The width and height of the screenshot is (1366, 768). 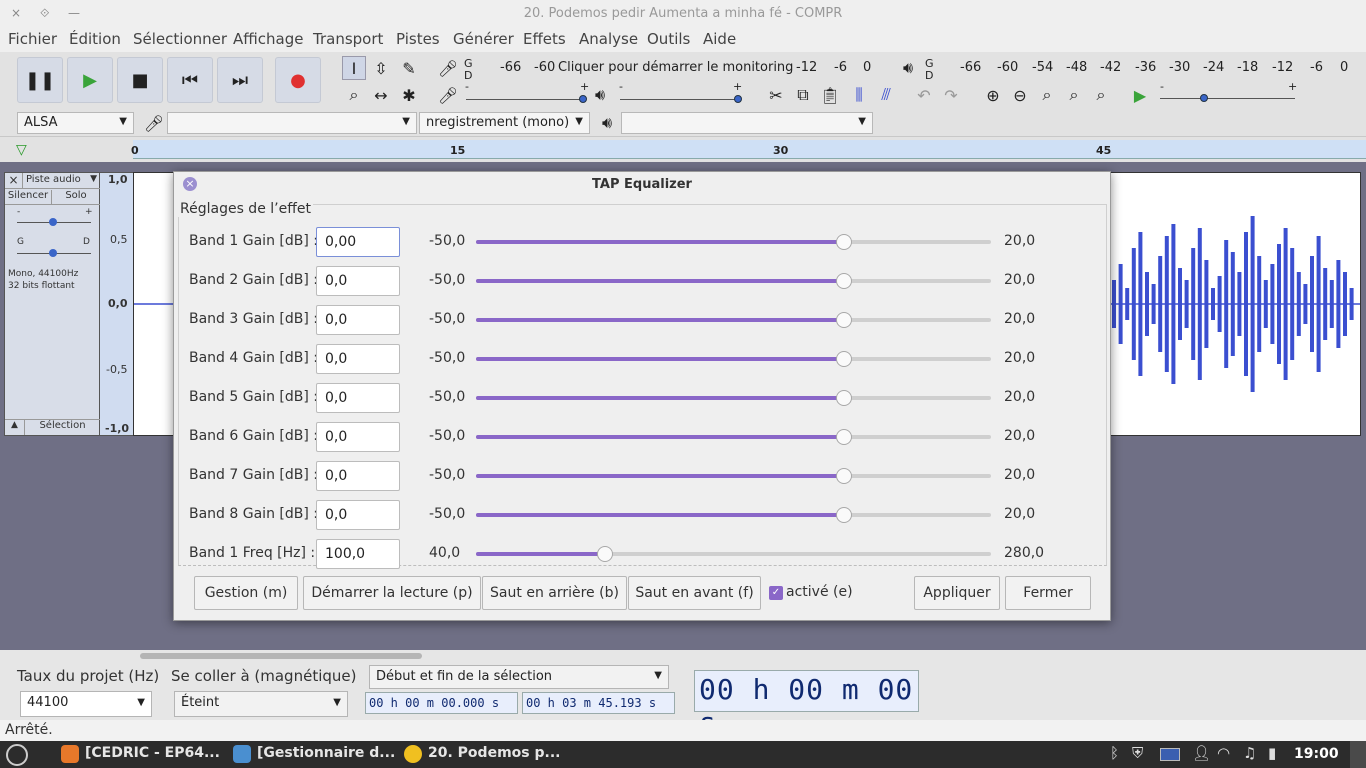 I want to click on shield-icon: ⛨, so click(x=1137, y=753).